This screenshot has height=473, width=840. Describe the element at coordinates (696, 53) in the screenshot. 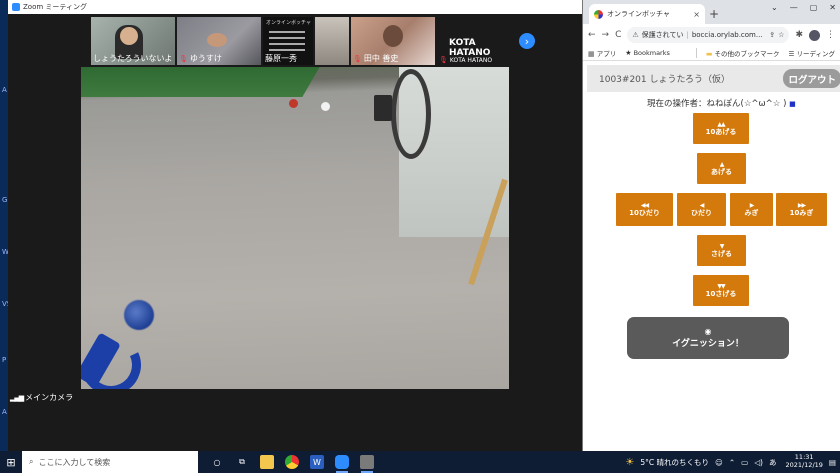

I see `bookmarks-divider` at that location.